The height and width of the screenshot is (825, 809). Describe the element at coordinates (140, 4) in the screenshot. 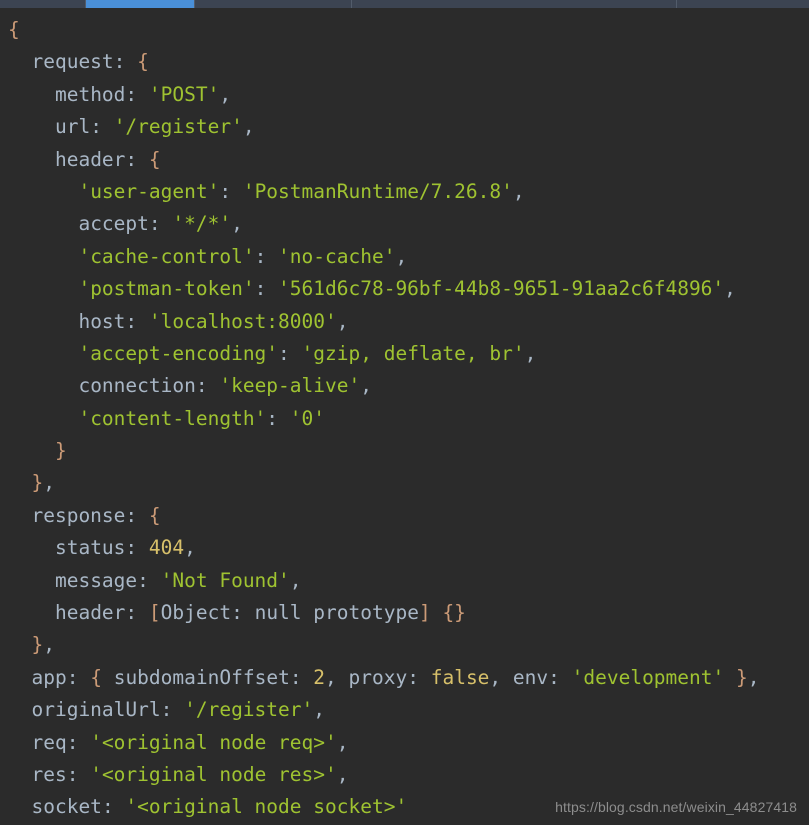

I see `tab-segment-active` at that location.